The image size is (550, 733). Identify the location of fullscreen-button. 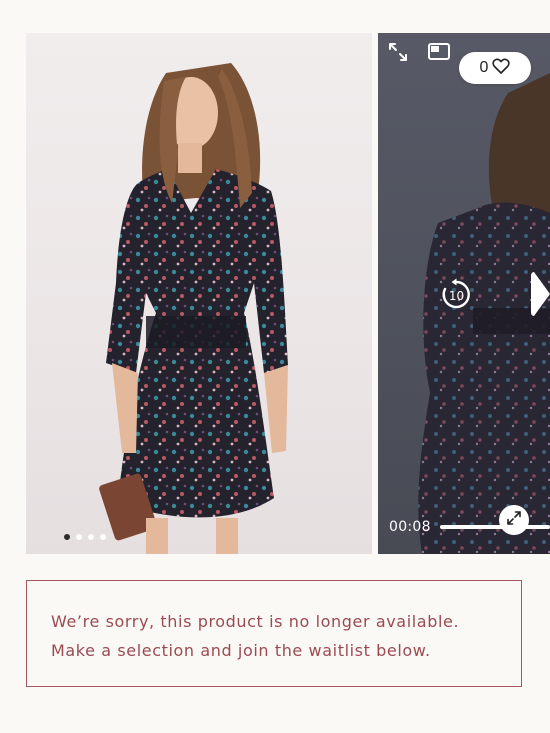
(514, 520).